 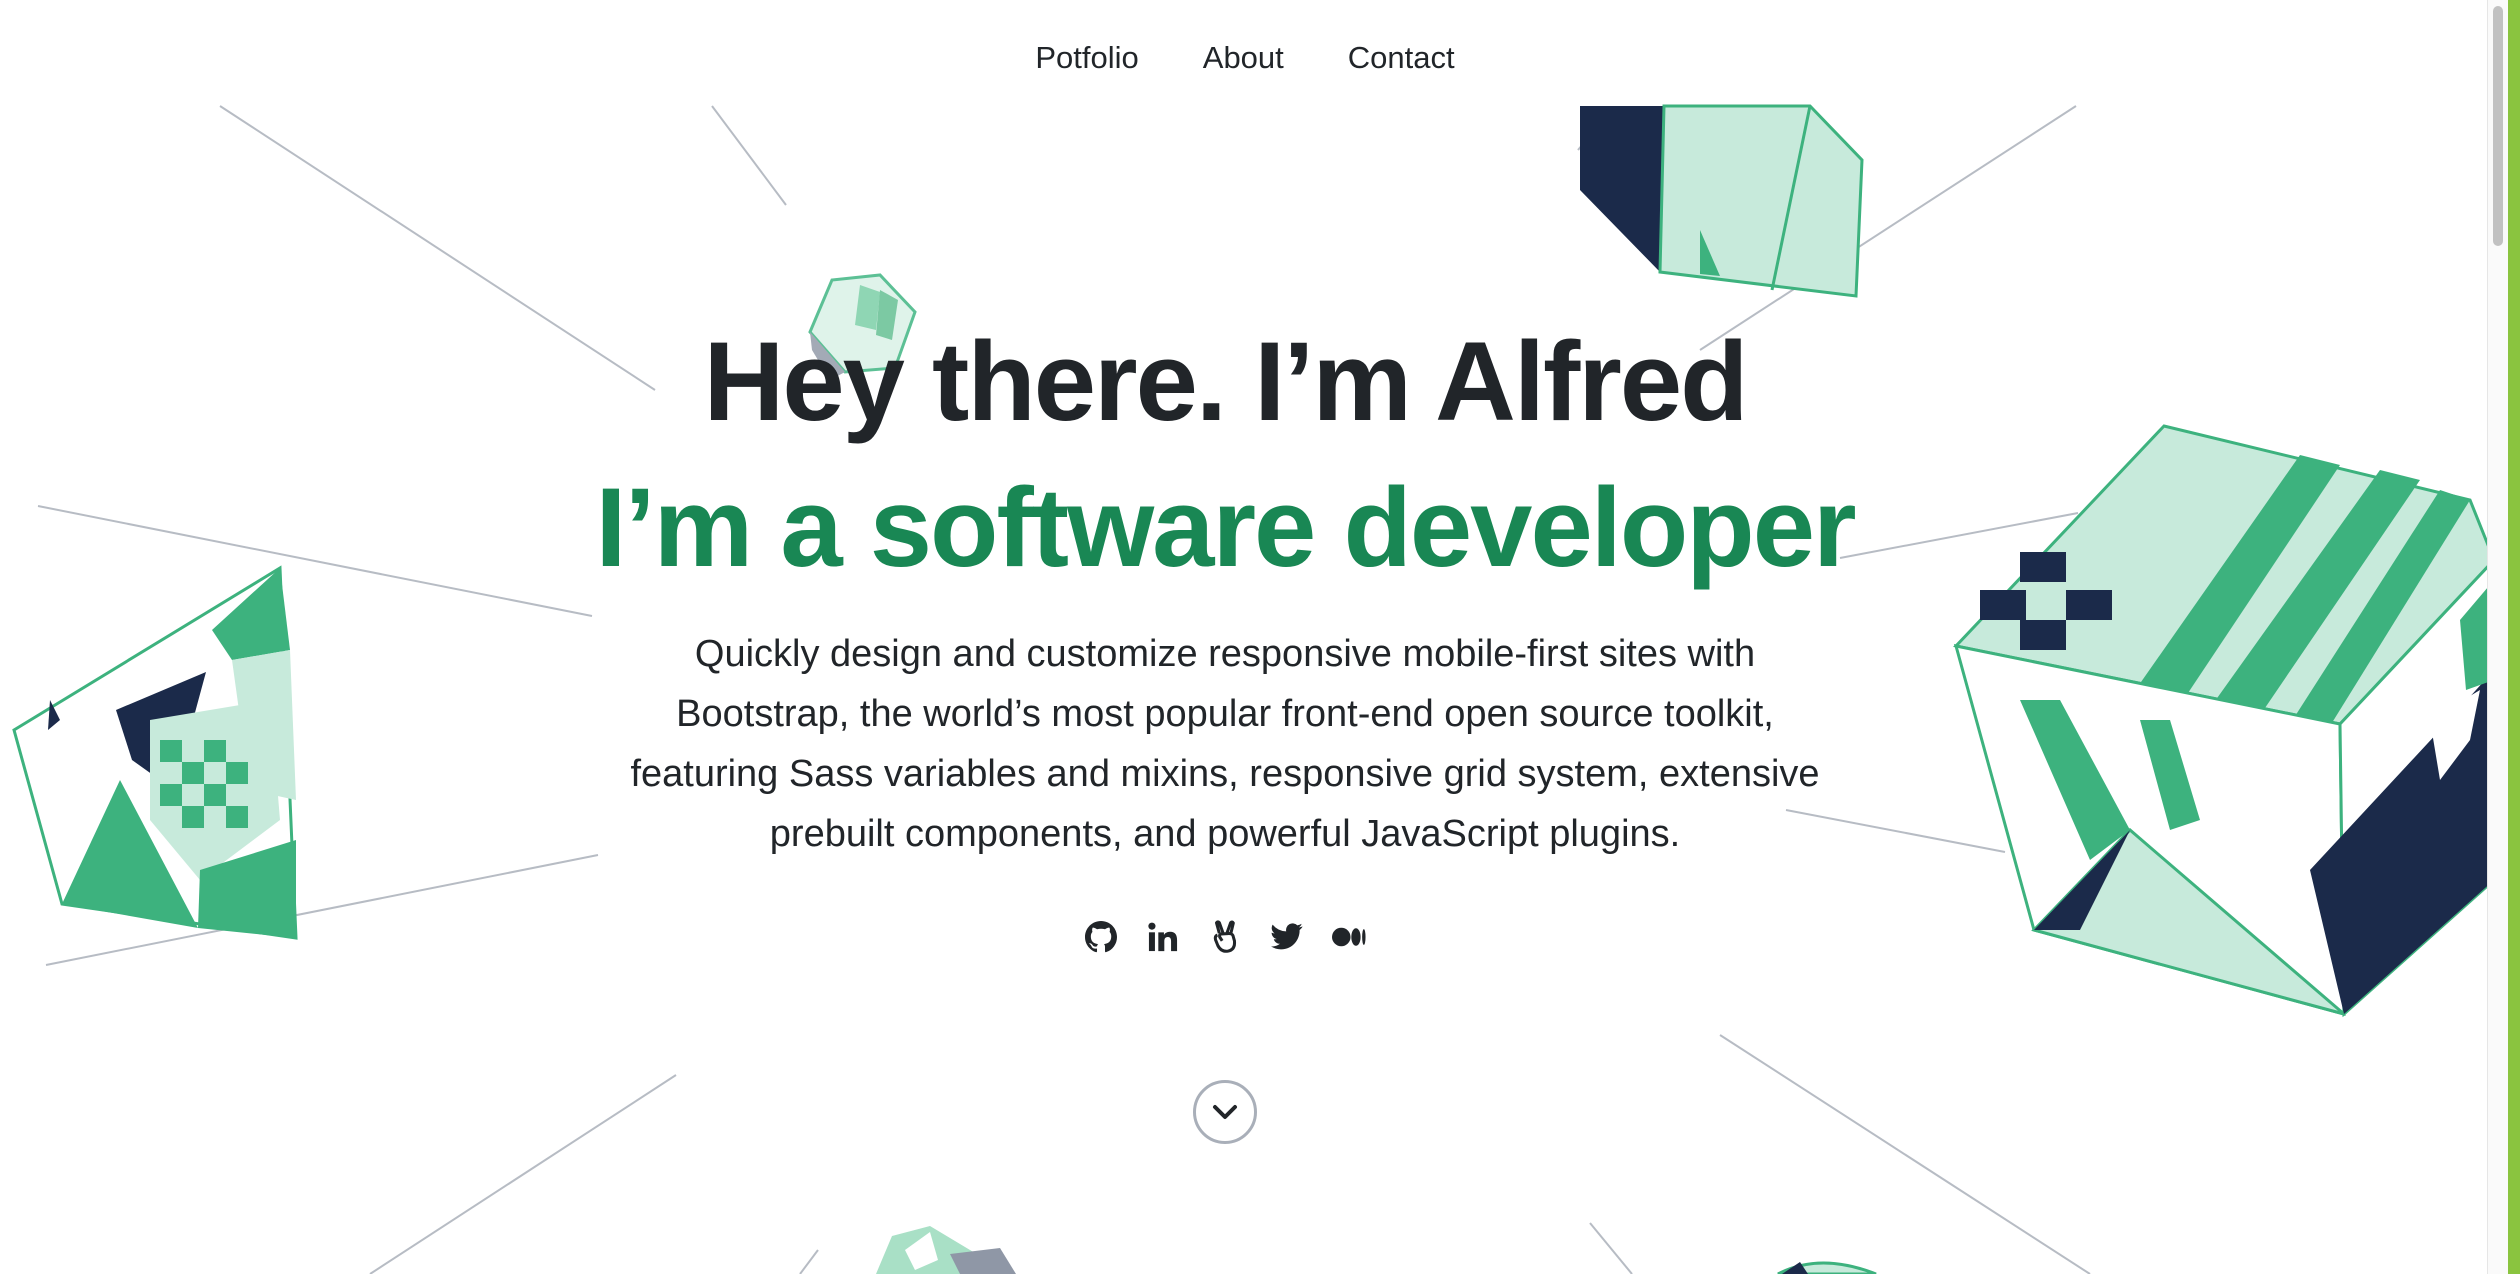 I want to click on hero-title: Hey there. I’m Alfred, so click(x=1225, y=381).